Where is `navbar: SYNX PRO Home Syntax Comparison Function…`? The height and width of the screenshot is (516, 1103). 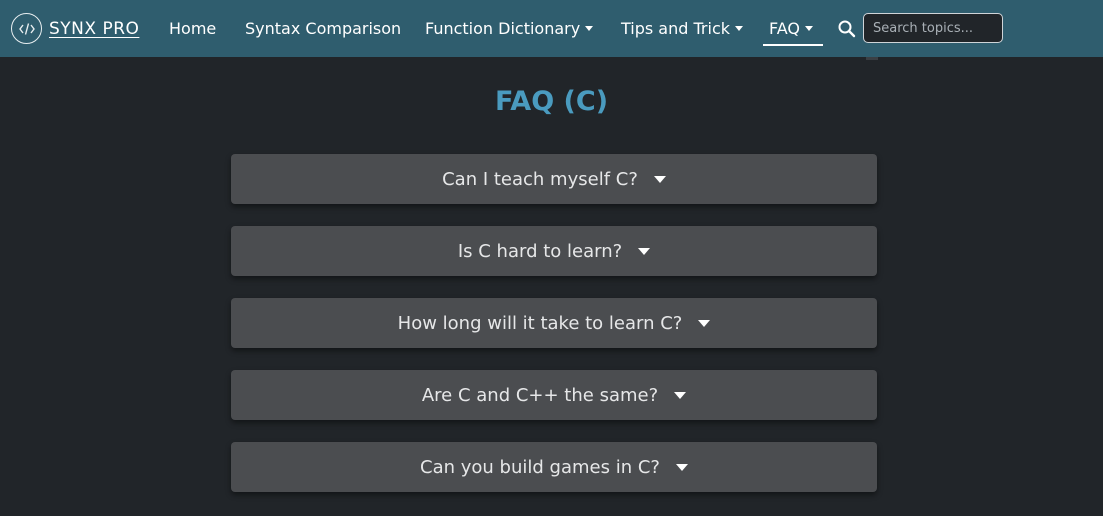 navbar: SYNX PRO Home Syntax Comparison Function… is located at coordinates (551, 28).